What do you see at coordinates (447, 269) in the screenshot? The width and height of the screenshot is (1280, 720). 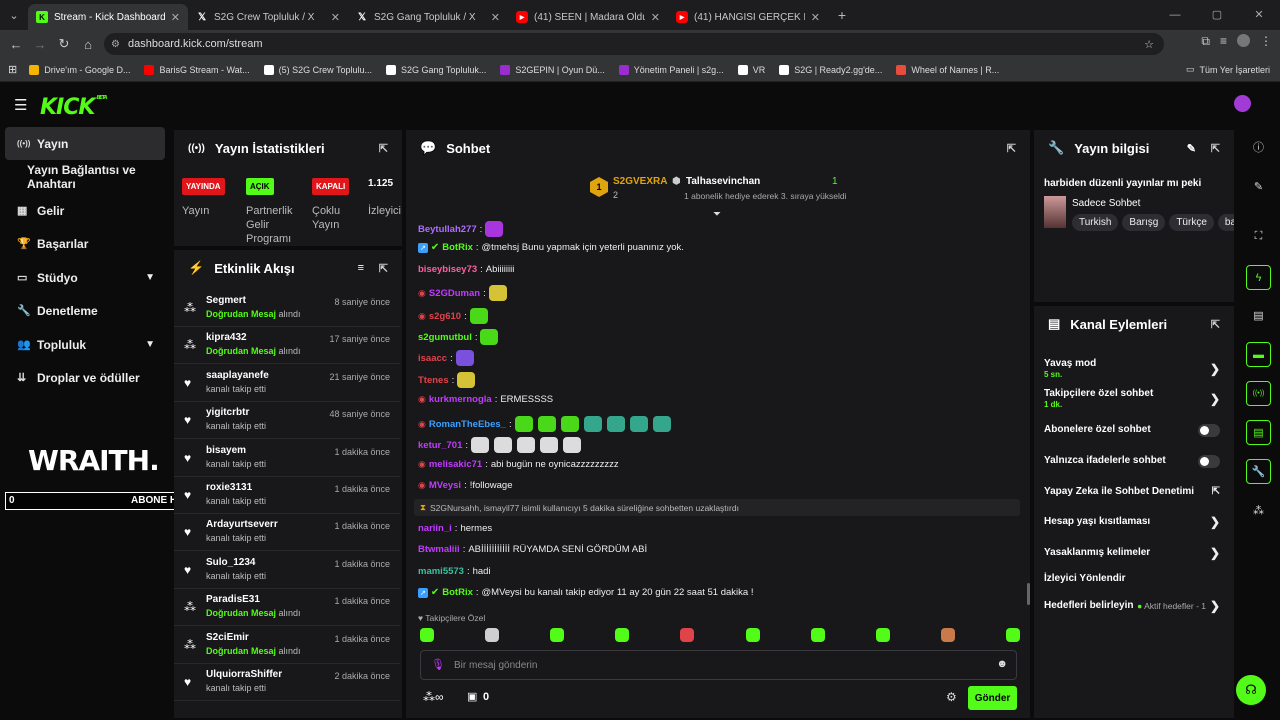 I see `chat-username: biseybisey73` at bounding box center [447, 269].